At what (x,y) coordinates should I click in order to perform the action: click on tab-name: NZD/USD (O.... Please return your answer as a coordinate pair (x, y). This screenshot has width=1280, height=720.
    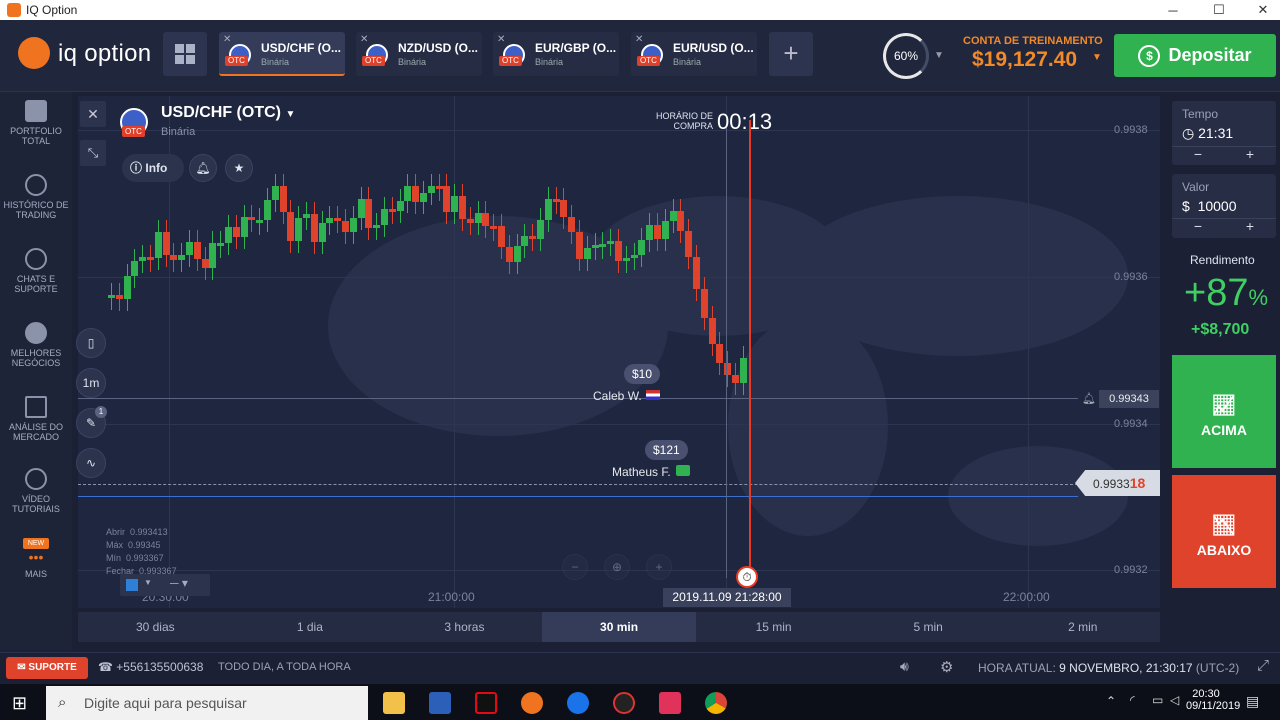
    Looking at the image, I should click on (438, 48).